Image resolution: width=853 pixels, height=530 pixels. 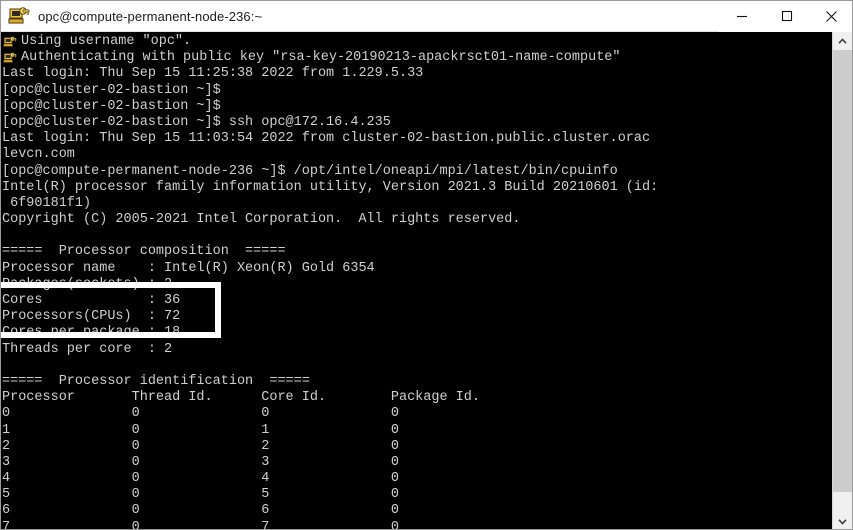 I want to click on terminal-line: Threads per core : 2, so click(x=87, y=349).